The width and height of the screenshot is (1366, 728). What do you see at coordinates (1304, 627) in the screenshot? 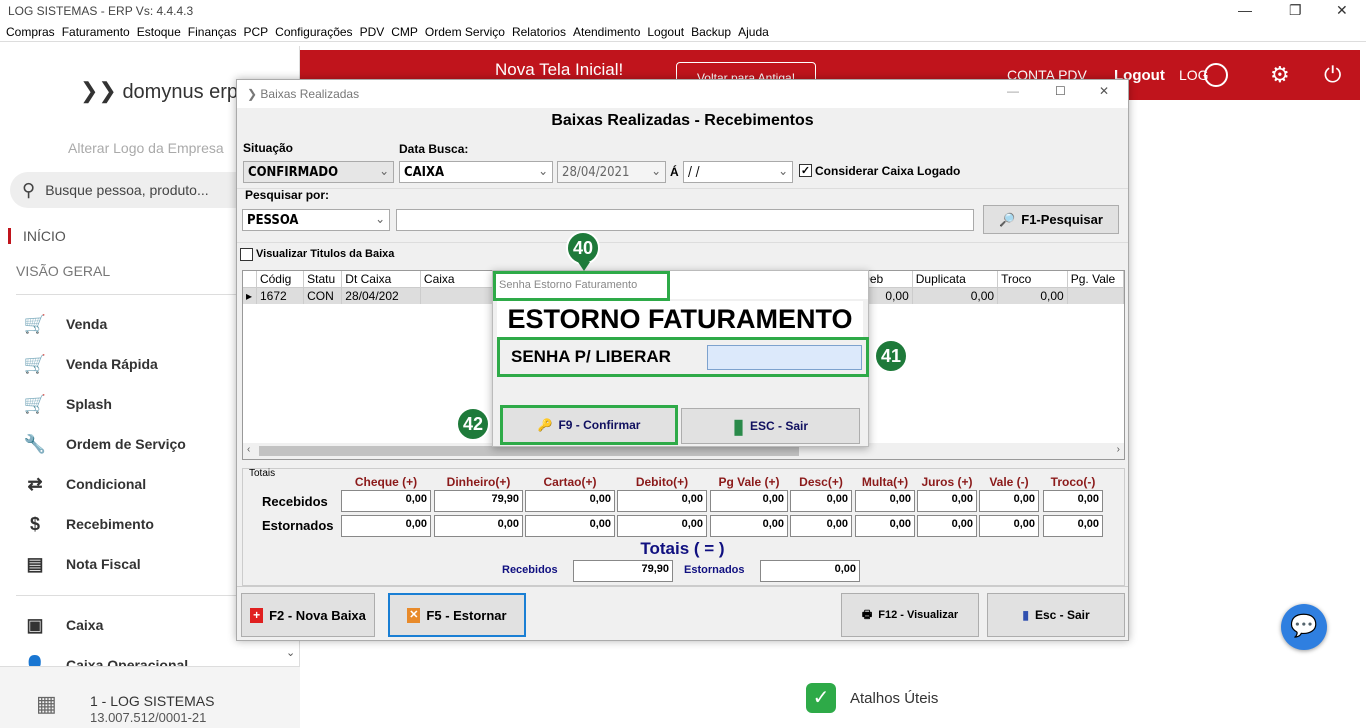
I see `chat-icon: 💬` at bounding box center [1304, 627].